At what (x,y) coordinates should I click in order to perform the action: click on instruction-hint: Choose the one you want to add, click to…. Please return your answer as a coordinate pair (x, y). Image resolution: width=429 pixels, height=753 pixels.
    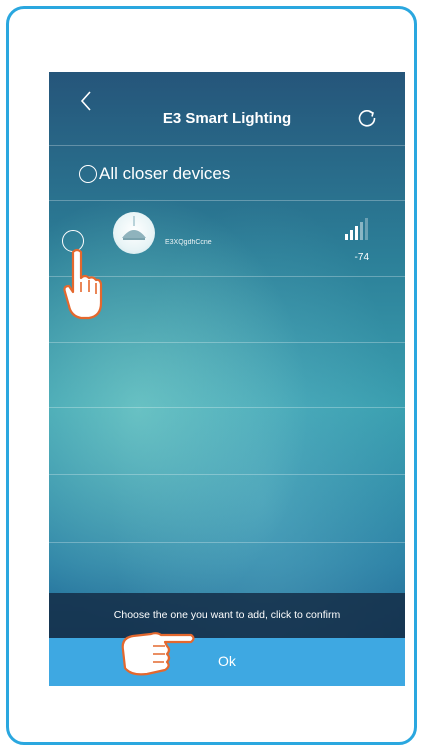
    Looking at the image, I should click on (227, 615).